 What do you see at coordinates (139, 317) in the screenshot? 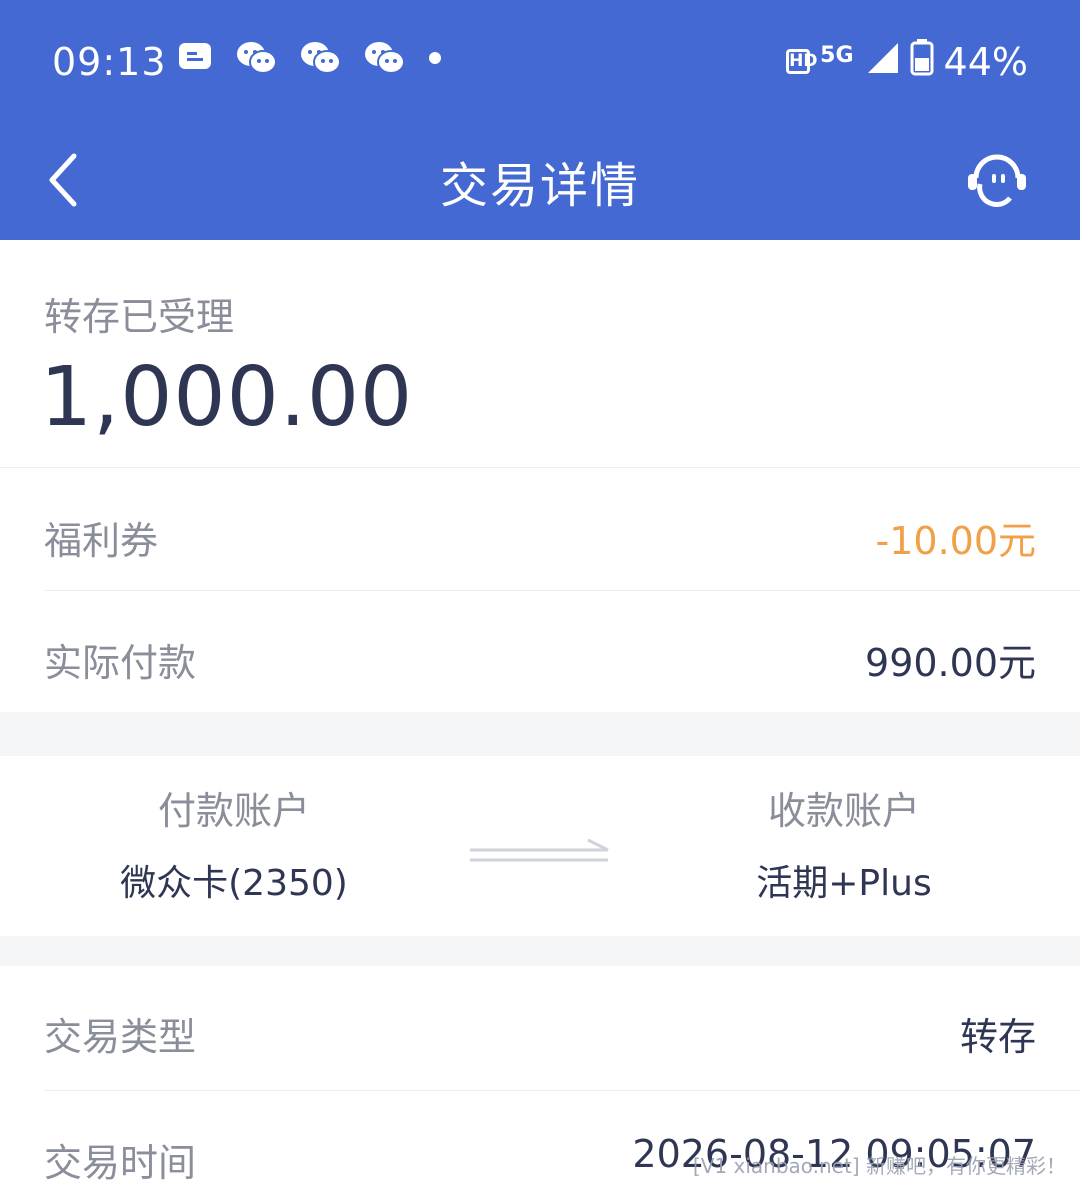
I see `transaction-status: 转存已受理` at bounding box center [139, 317].